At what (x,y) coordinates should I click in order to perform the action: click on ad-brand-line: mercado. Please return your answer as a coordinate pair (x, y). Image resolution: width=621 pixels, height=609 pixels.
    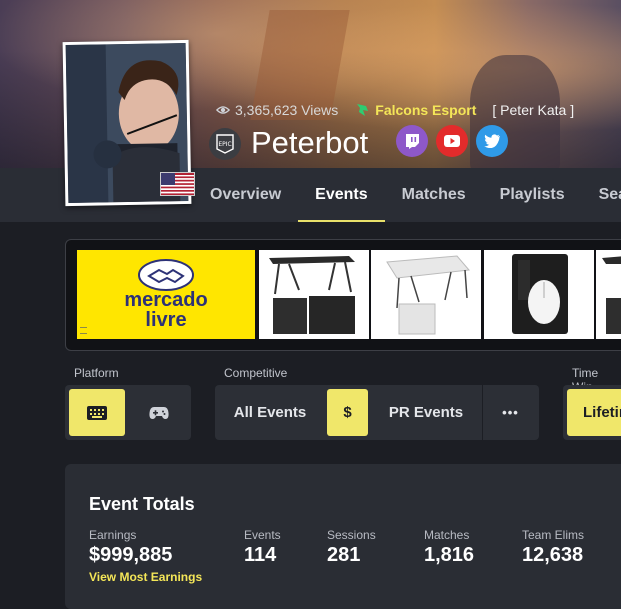
    Looking at the image, I should click on (166, 300).